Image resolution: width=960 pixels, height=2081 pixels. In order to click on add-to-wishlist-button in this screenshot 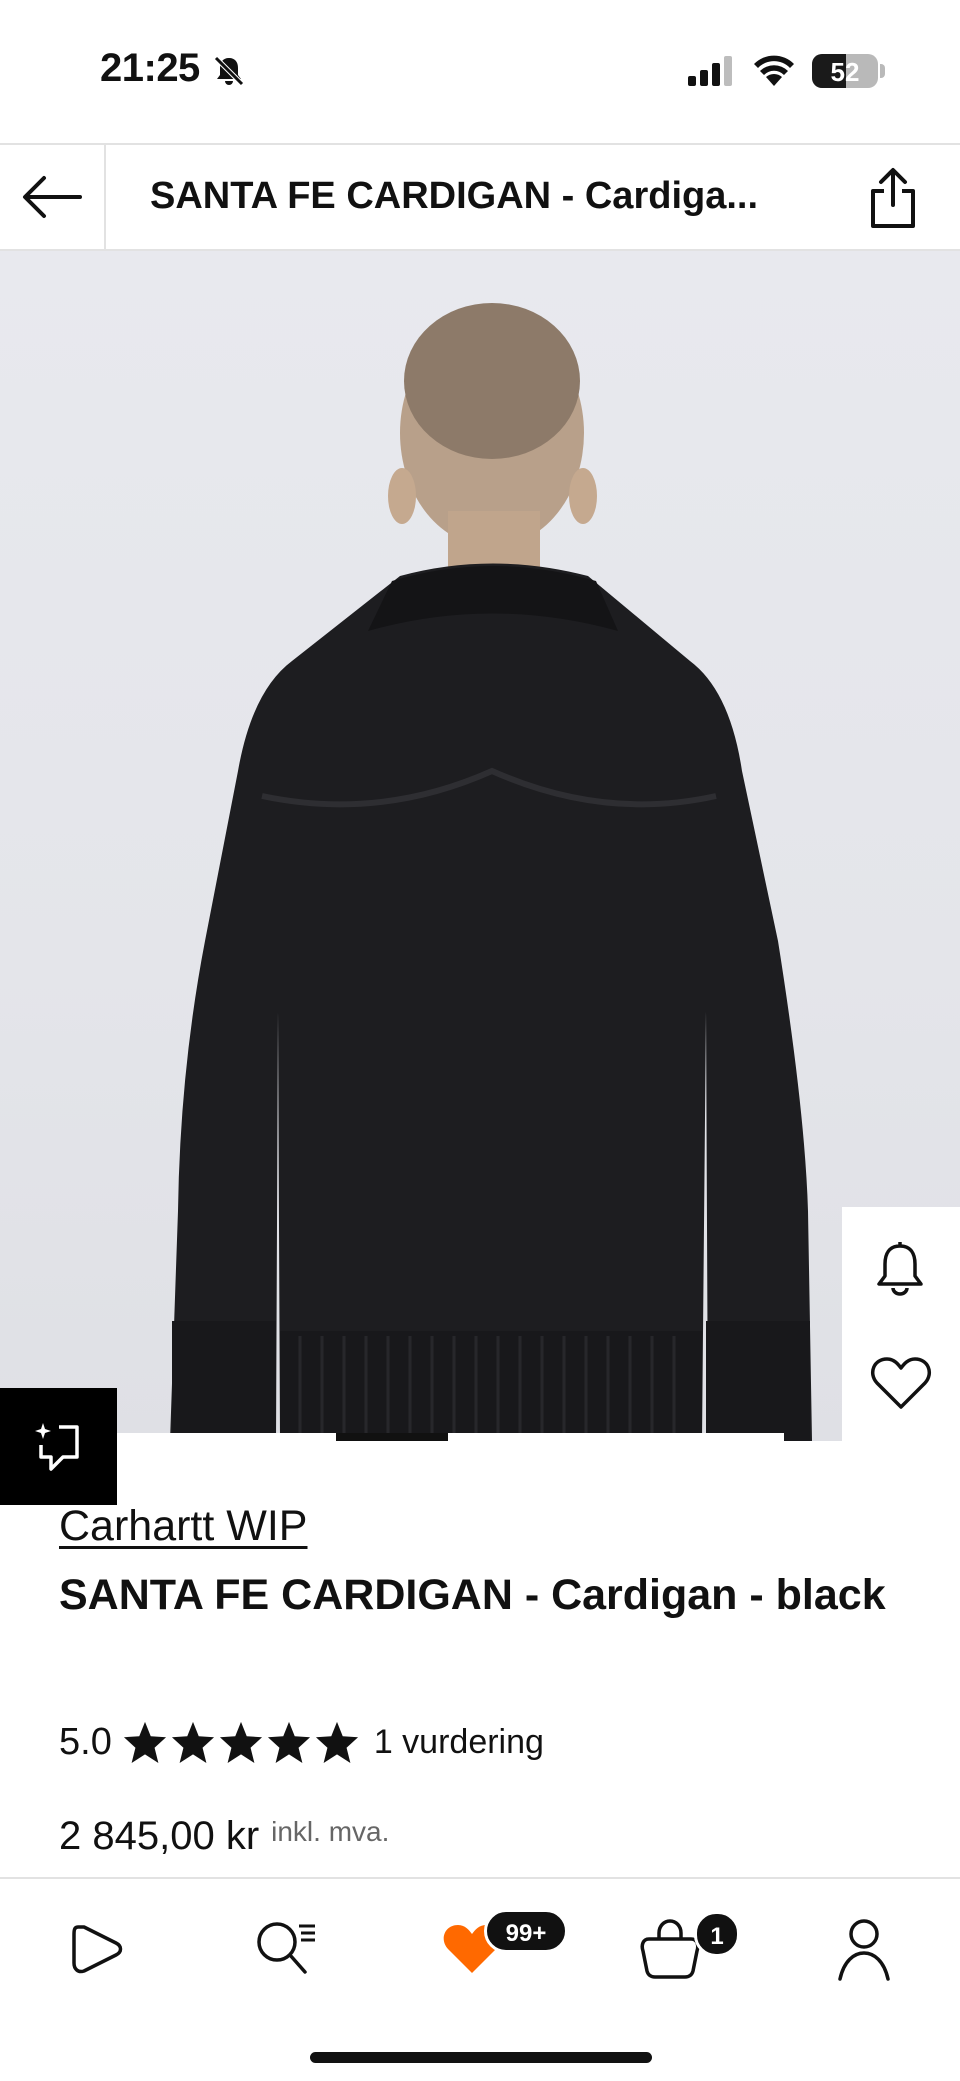, I will do `click(901, 1385)`.